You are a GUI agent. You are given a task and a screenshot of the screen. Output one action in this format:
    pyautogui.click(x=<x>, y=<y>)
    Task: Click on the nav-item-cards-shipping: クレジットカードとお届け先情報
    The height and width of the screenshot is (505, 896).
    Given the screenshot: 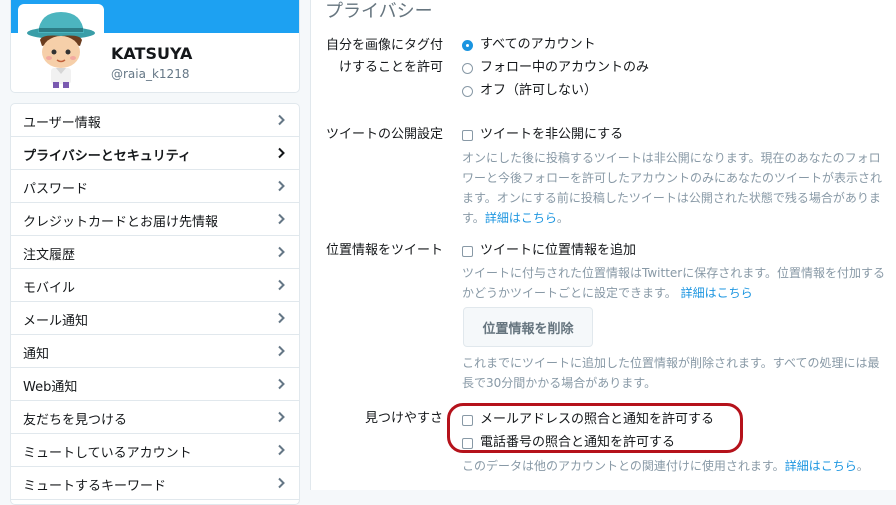 What is the action you would take?
    pyautogui.click(x=155, y=219)
    